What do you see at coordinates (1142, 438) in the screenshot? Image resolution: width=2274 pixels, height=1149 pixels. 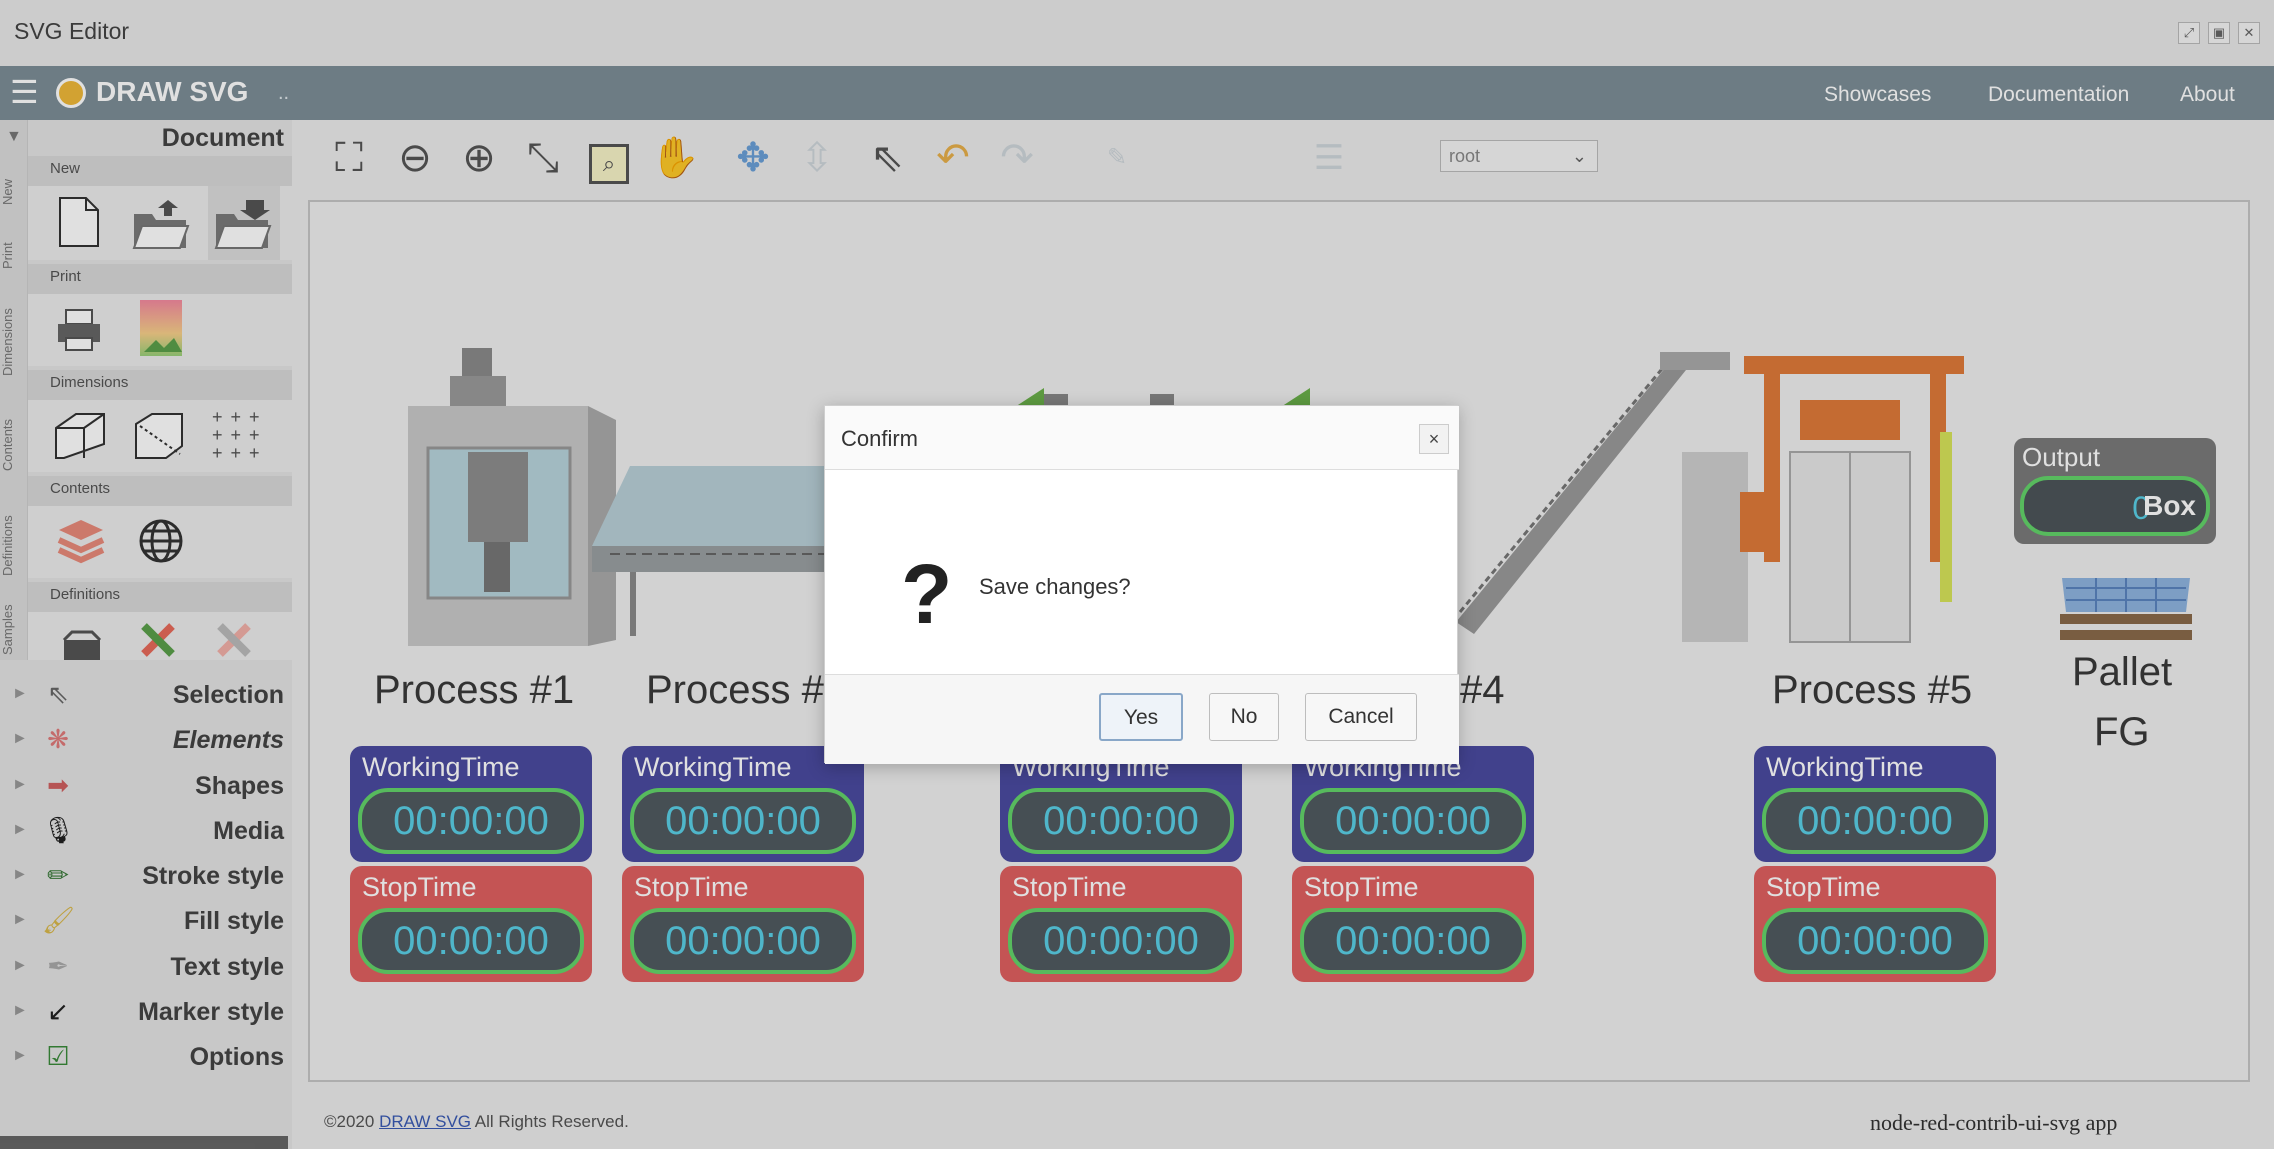 I see `dialog-header: Confirm ×` at bounding box center [1142, 438].